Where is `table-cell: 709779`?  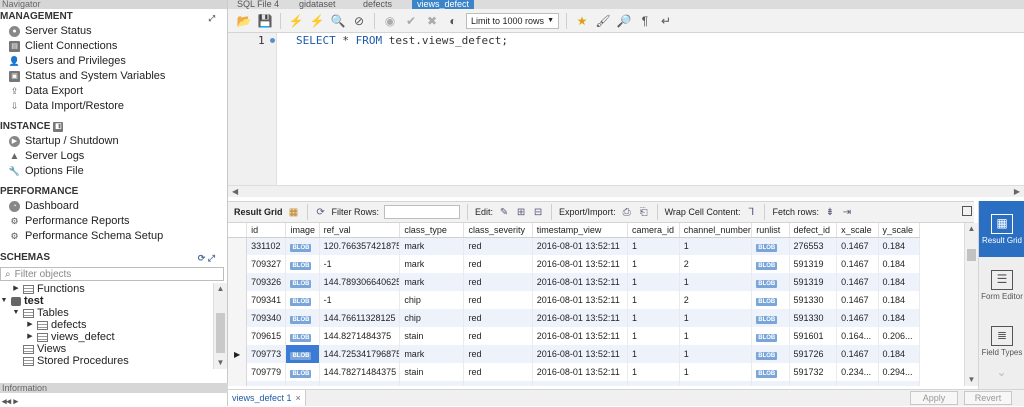 table-cell: 709779 is located at coordinates (266, 372).